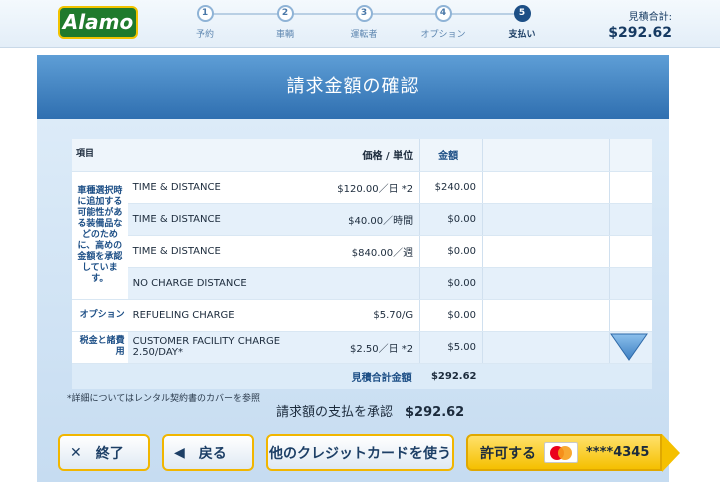  I want to click on title-bar: 請求金額の確認, so click(353, 87).